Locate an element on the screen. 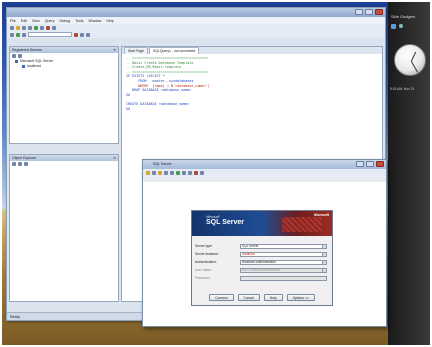 The height and width of the screenshot is (347, 432). menu-item-tools: Tools is located at coordinates (79, 21).